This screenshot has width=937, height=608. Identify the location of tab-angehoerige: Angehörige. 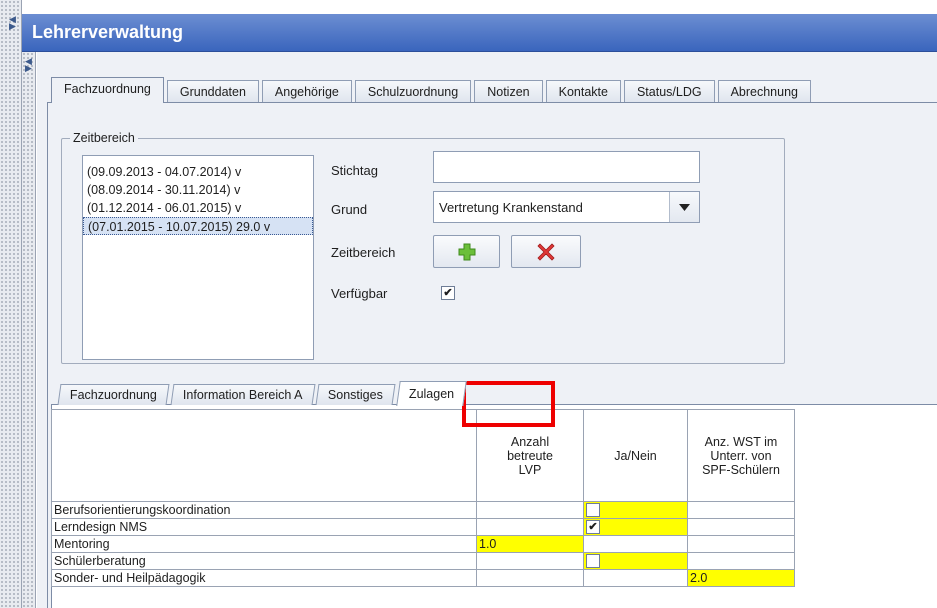
(306, 91).